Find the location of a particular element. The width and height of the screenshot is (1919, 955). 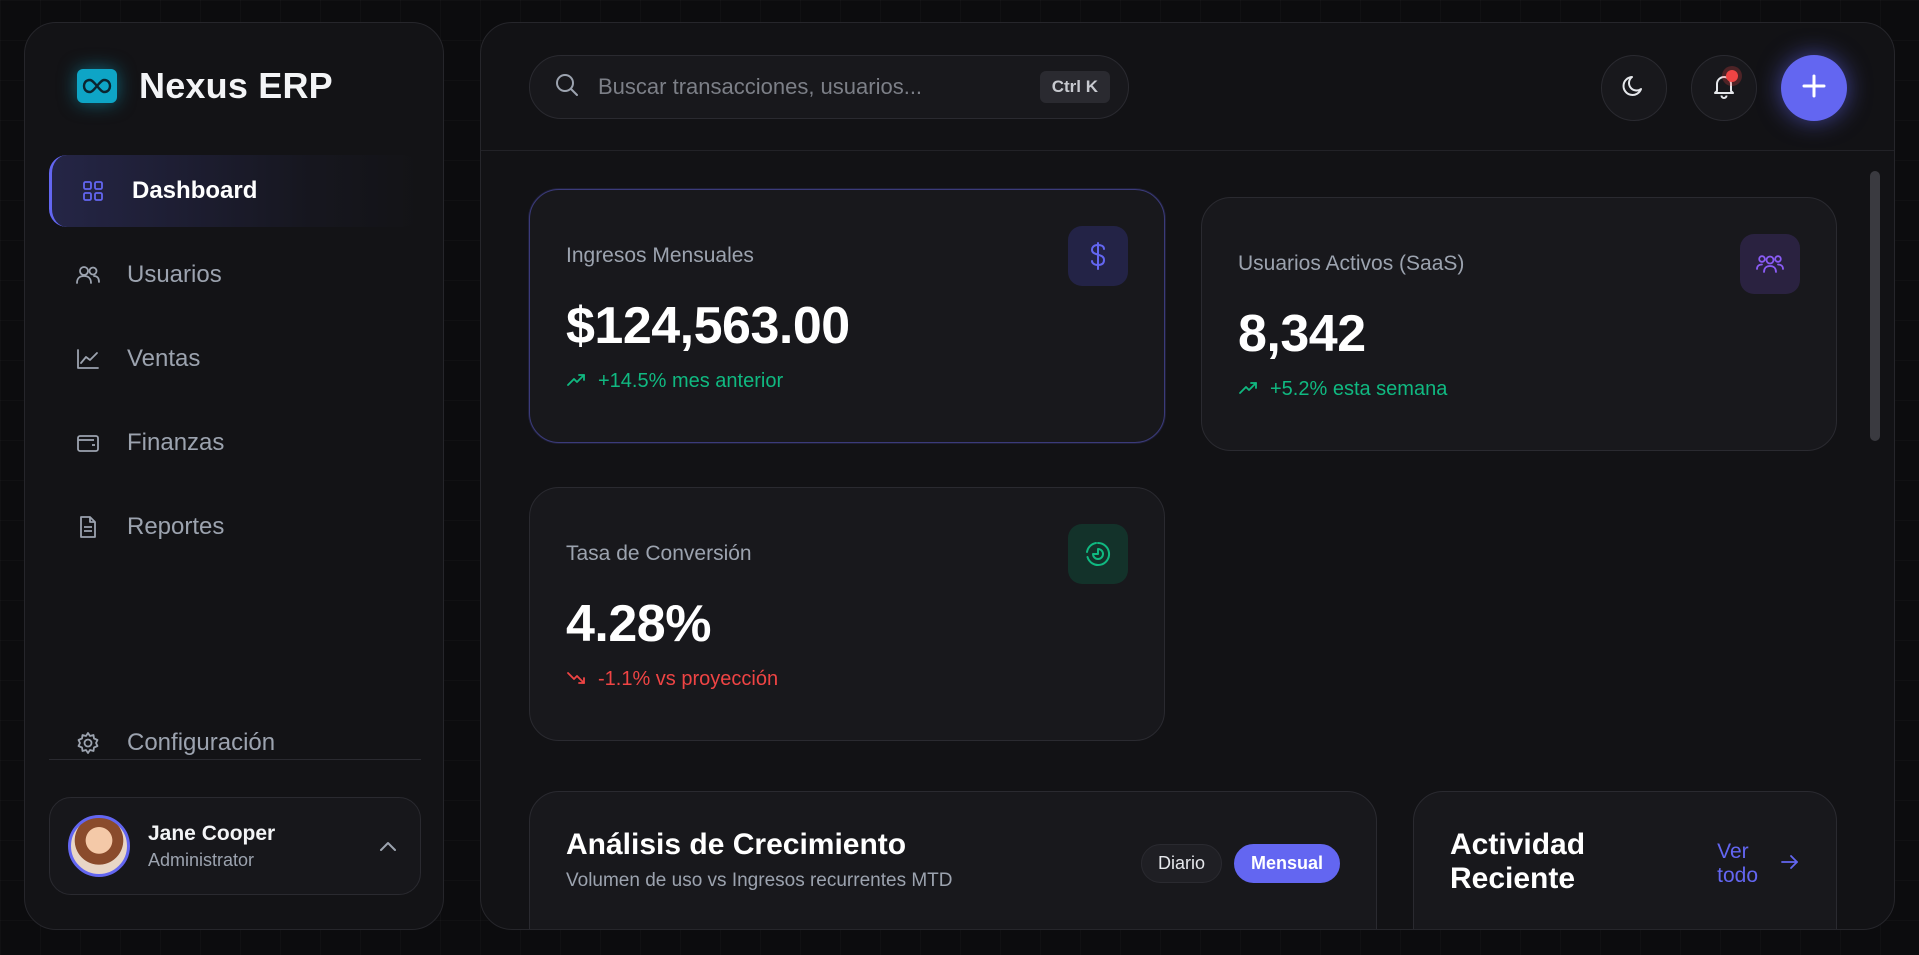

sidebar-item-label: Finanzas is located at coordinates (176, 442).